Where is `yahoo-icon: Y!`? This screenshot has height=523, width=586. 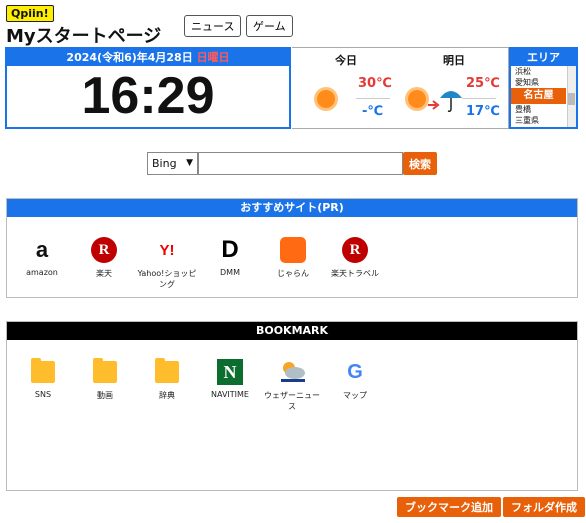
yahoo-icon: Y! is located at coordinates (167, 250).